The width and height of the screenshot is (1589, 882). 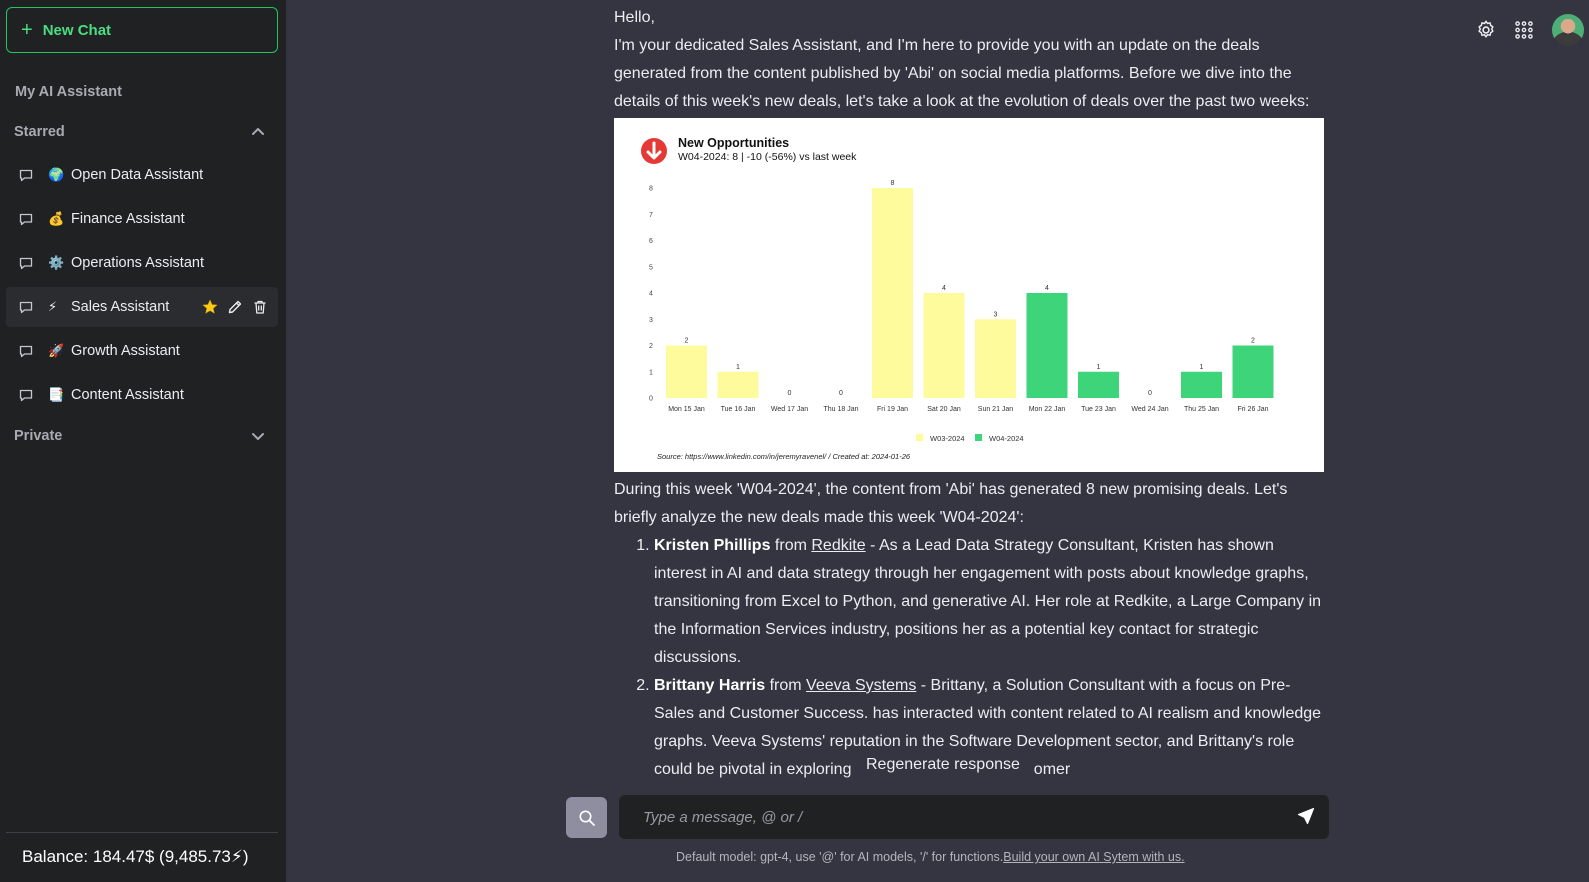 I want to click on item-actions, so click(x=235, y=307).